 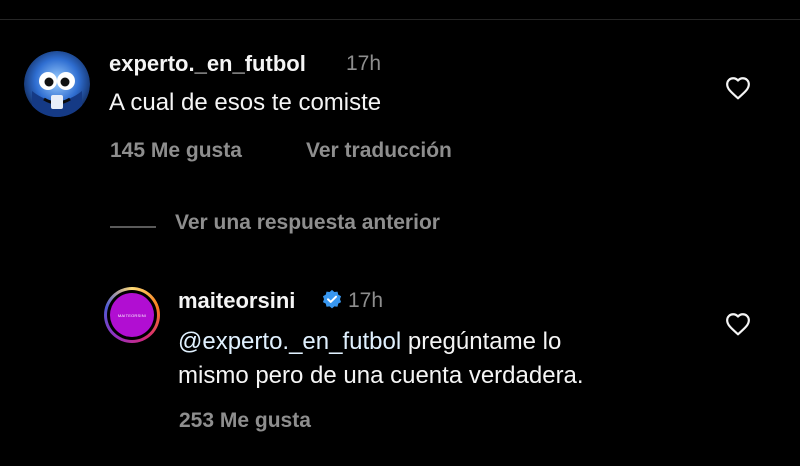 What do you see at coordinates (307, 223) in the screenshot?
I see `view-previous-reply-link: Ver una respuesta anterior` at bounding box center [307, 223].